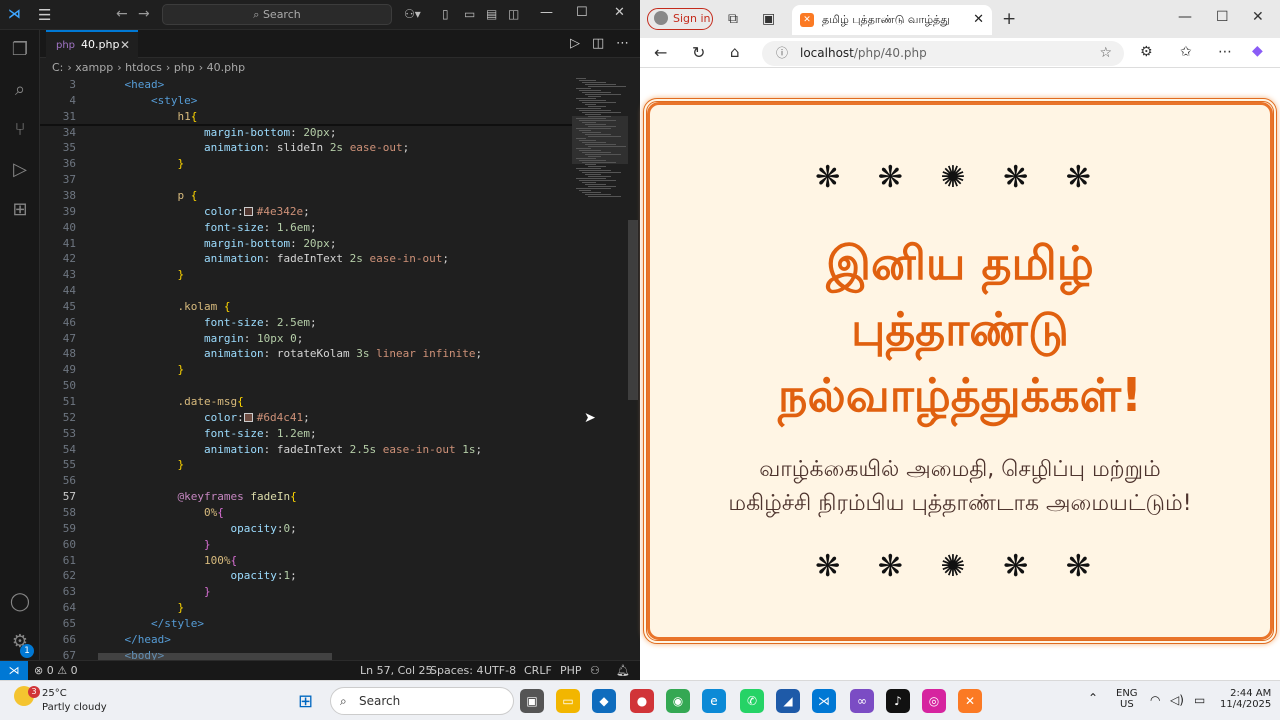 This screenshot has width=1280, height=720. What do you see at coordinates (1186, 52) in the screenshot?
I see `favorites-icon: ✩` at bounding box center [1186, 52].